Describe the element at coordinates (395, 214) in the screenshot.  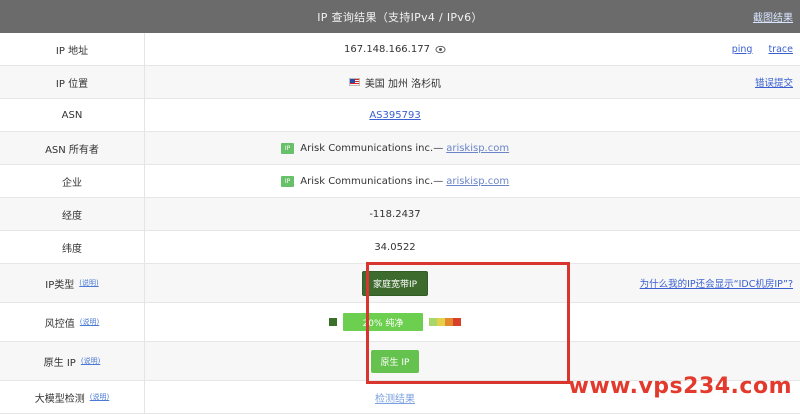
I see `value-longitude: -118.2437` at that location.